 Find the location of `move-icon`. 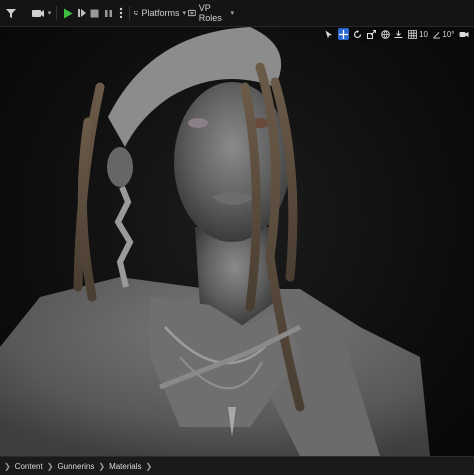

move-icon is located at coordinates (343, 34).